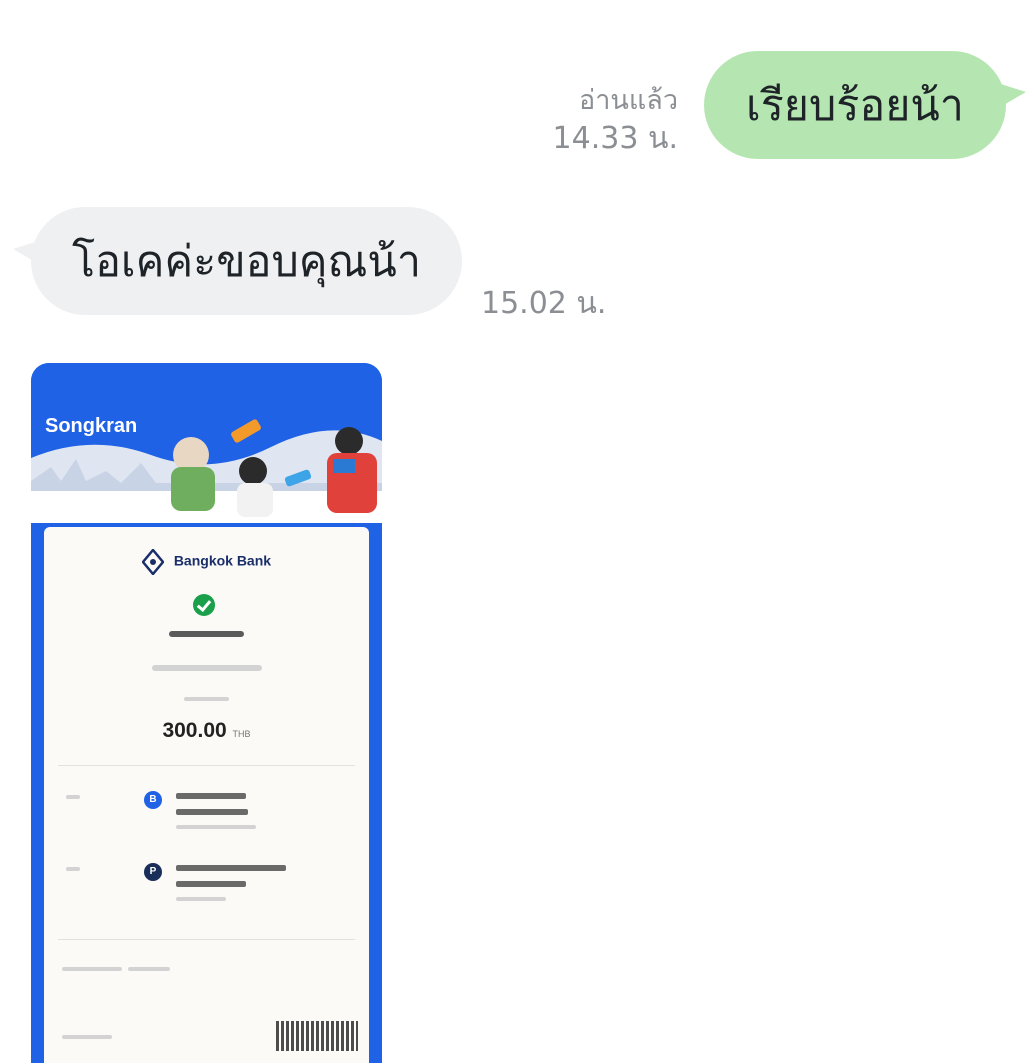 This screenshot has height=1063, width=1033. I want to click on outgoing-message-text: เรียบร้อยน้า, so click(855, 106).